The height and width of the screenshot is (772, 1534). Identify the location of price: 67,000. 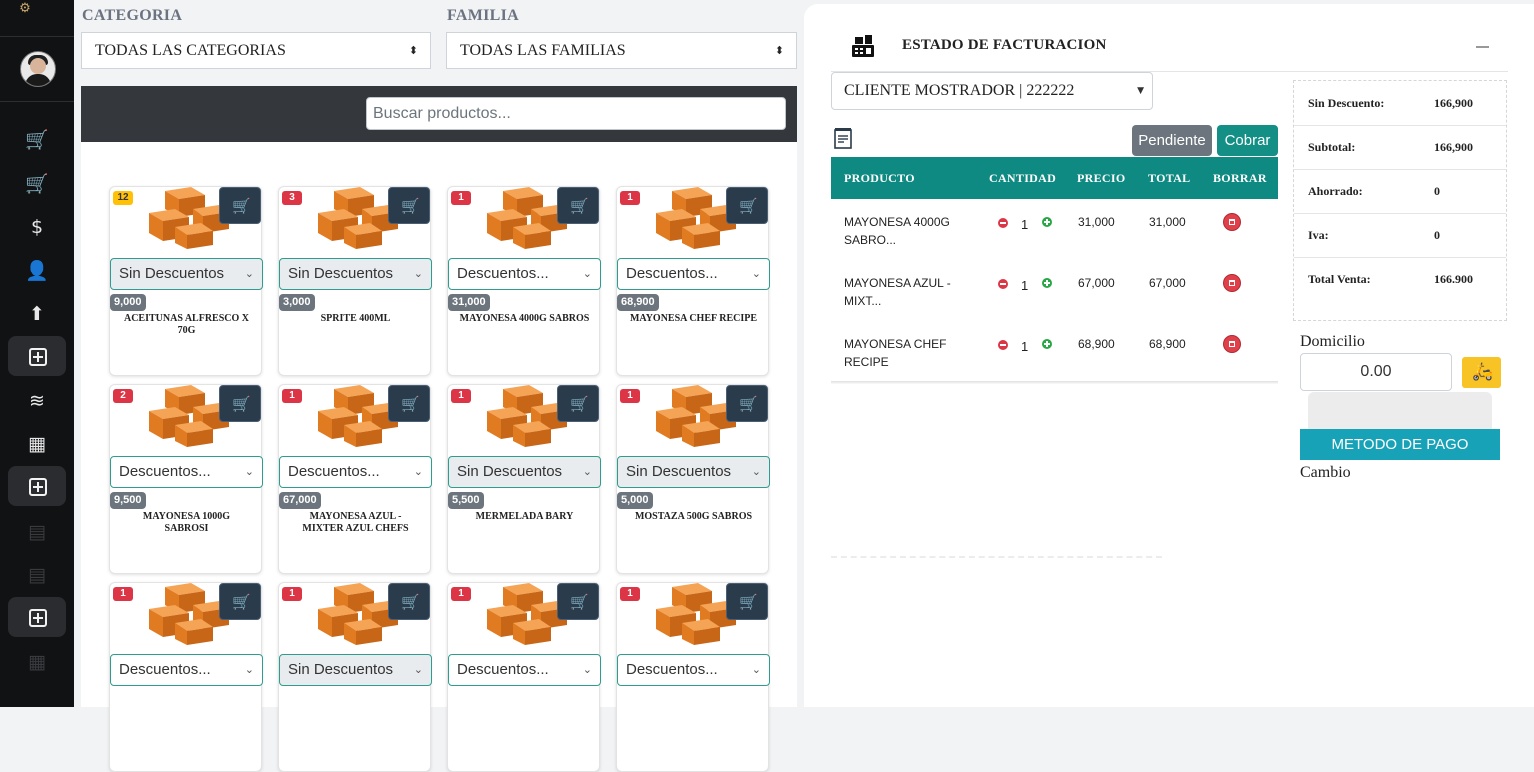
(1096, 283).